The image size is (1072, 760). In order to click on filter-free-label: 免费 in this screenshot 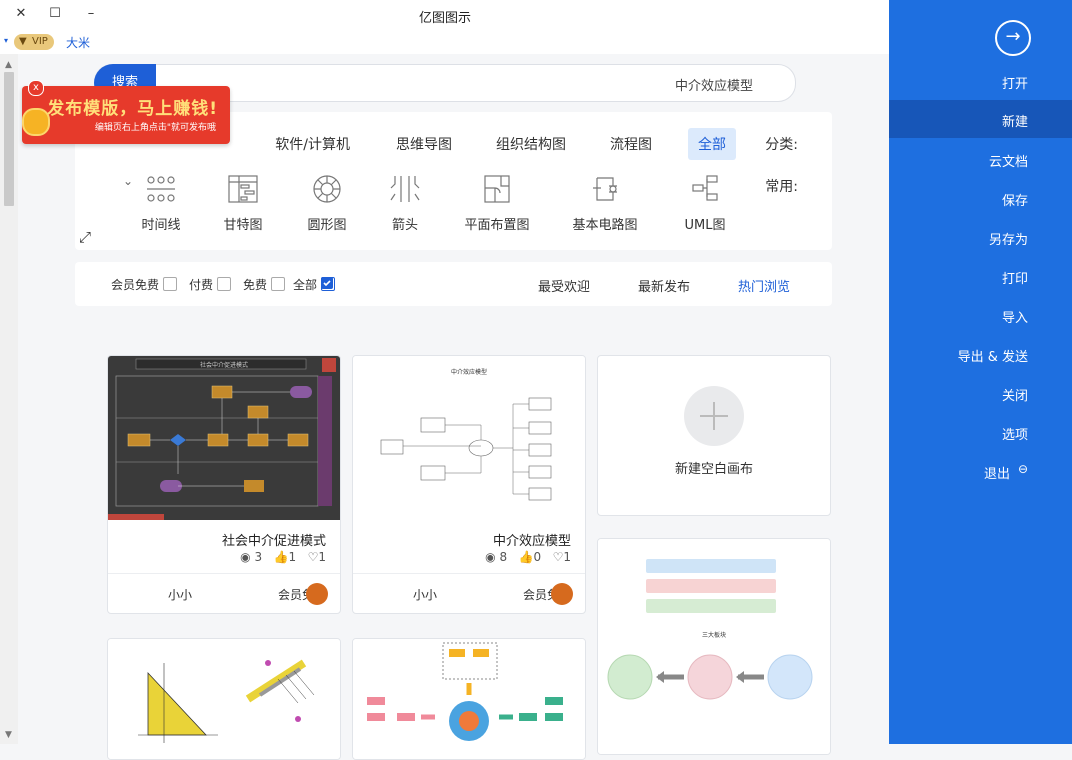, I will do `click(255, 285)`.